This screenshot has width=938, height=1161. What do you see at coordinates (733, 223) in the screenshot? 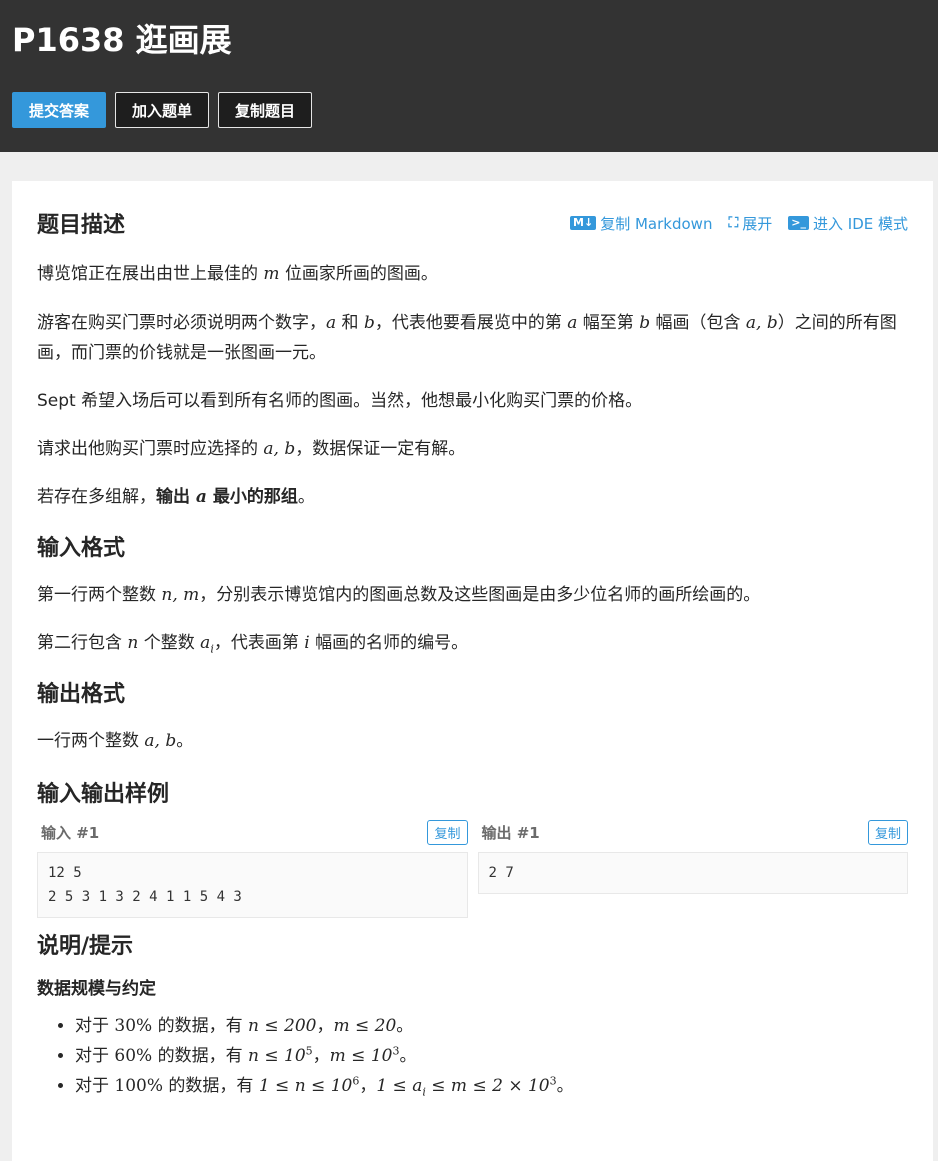
I see `expand-icon: ⛶` at bounding box center [733, 223].